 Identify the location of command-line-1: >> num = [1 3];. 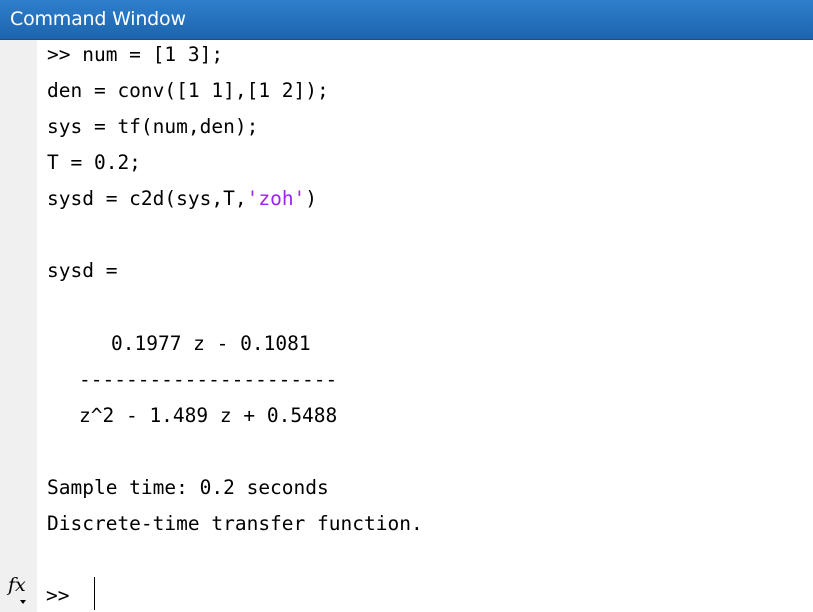
(135, 54).